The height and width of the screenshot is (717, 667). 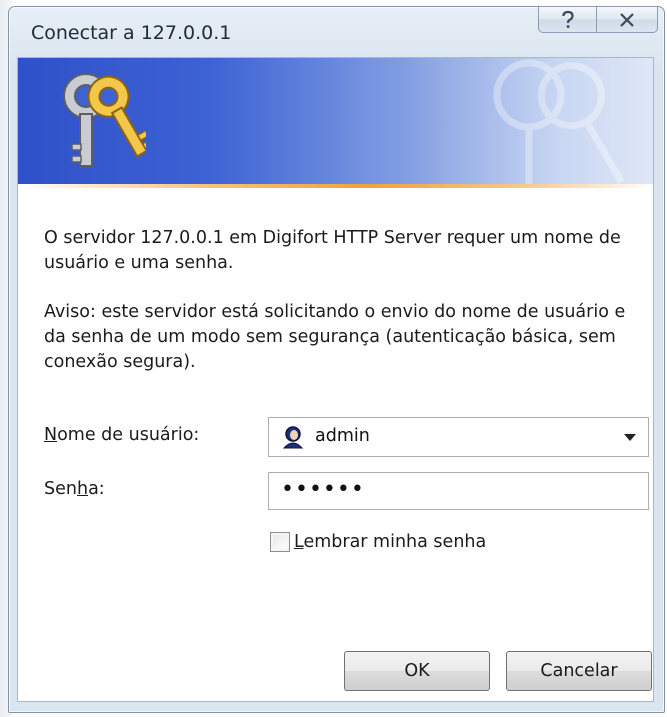 I want to click on ok-button: OK, so click(x=417, y=671).